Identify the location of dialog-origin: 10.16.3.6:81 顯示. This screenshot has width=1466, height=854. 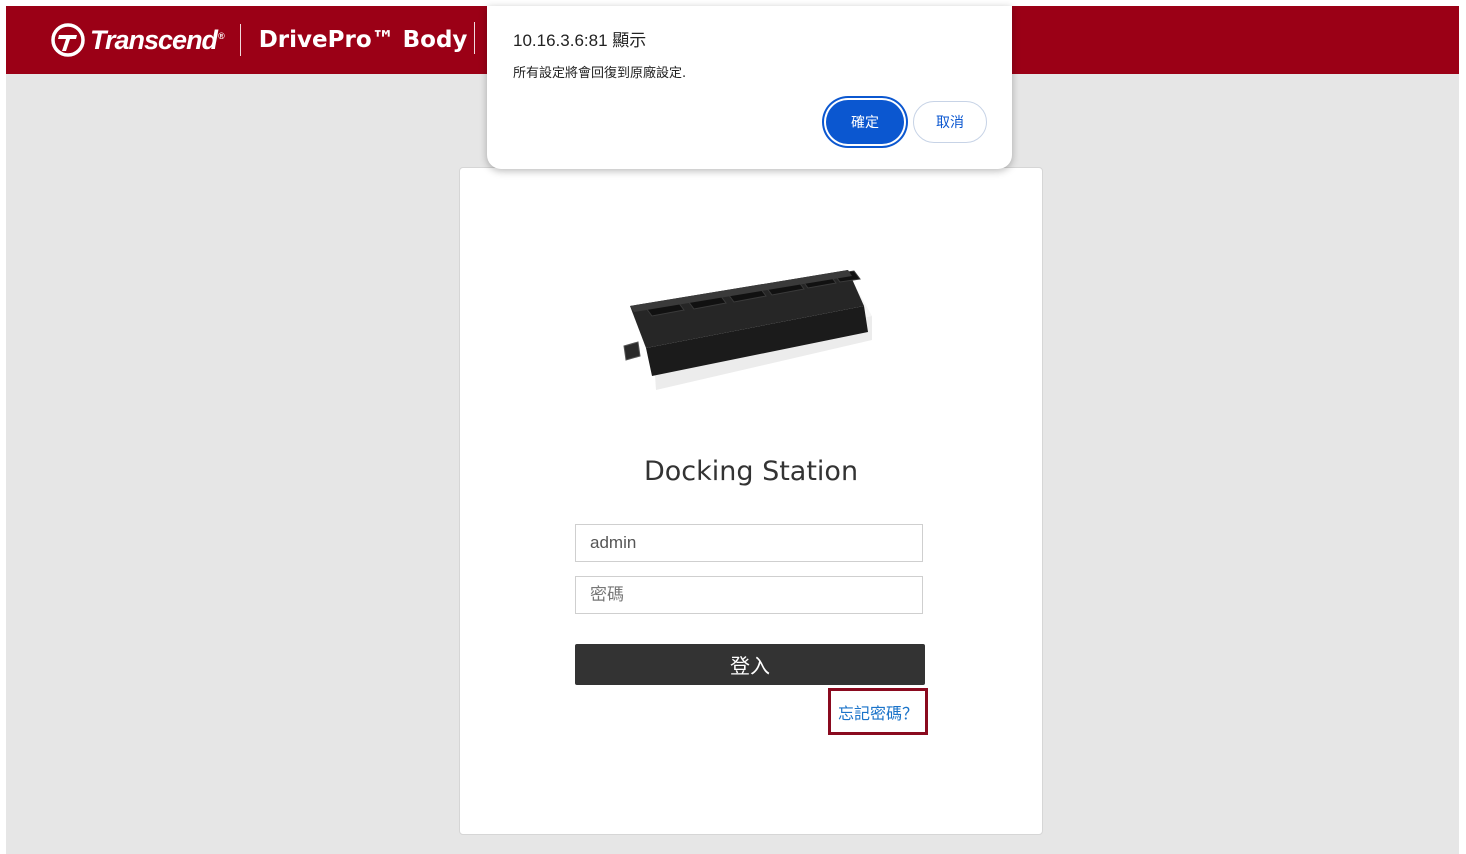
(580, 40).